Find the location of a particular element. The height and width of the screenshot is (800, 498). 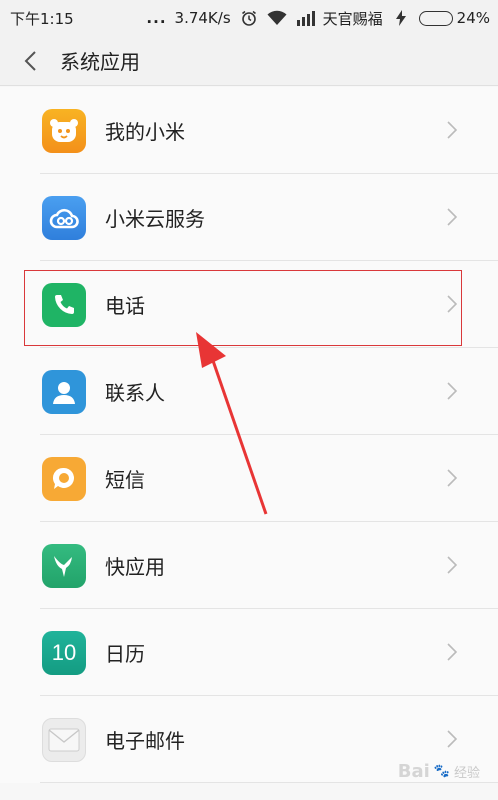

list-item-my-xiaomi: 我的小米 is located at coordinates (249, 130).